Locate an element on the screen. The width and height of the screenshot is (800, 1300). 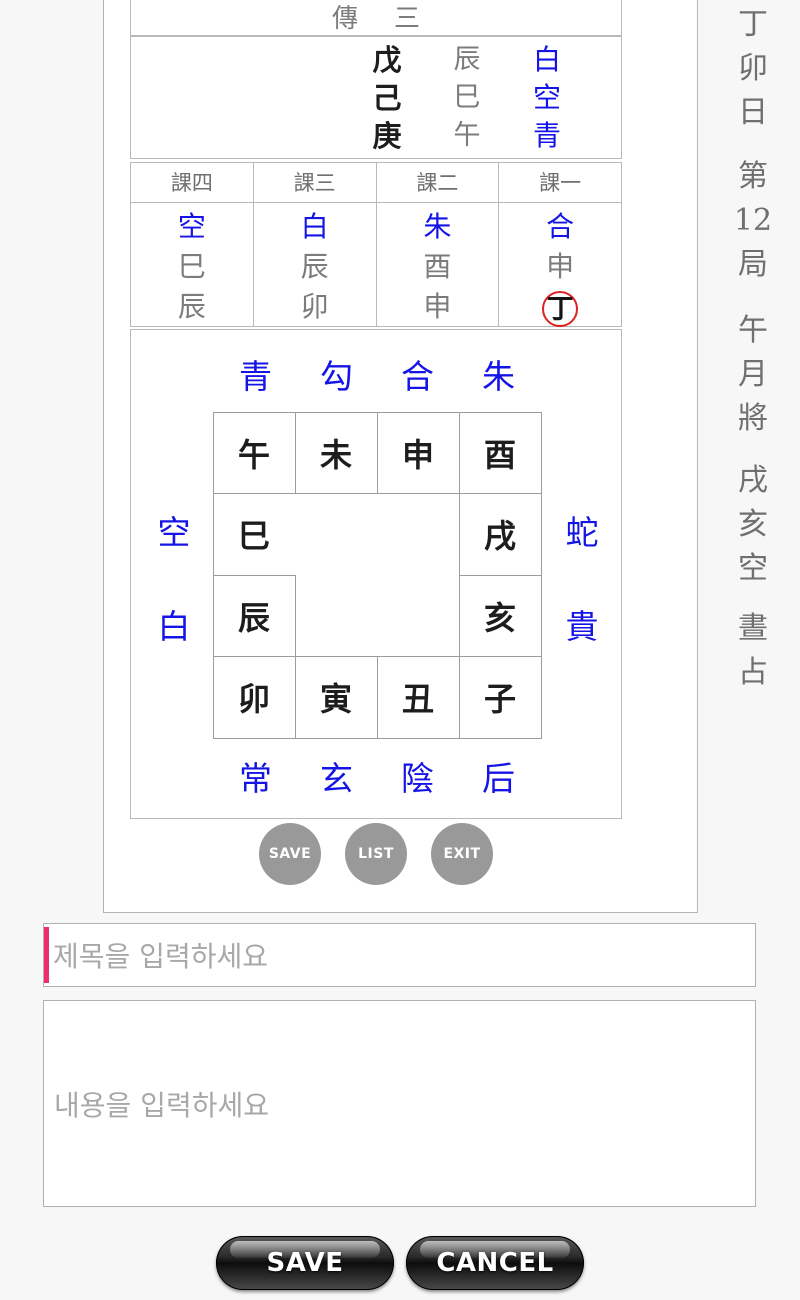
sike-column-4-shen: 空 is located at coordinates (191, 226).